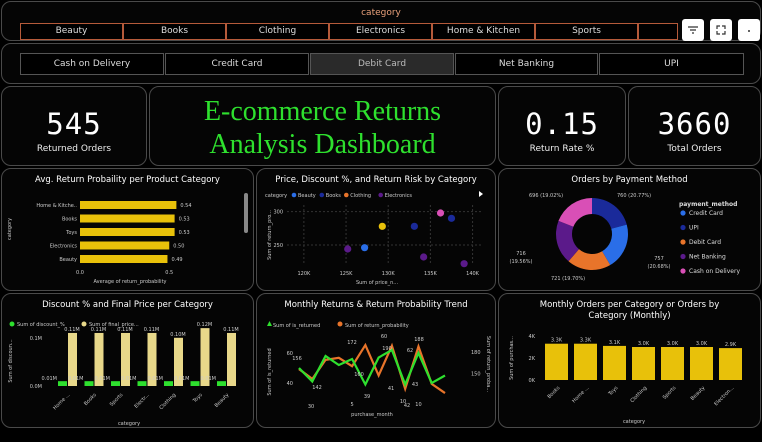  What do you see at coordinates (276, 196) in the screenshot?
I see `legend-title: category` at bounding box center [276, 196].